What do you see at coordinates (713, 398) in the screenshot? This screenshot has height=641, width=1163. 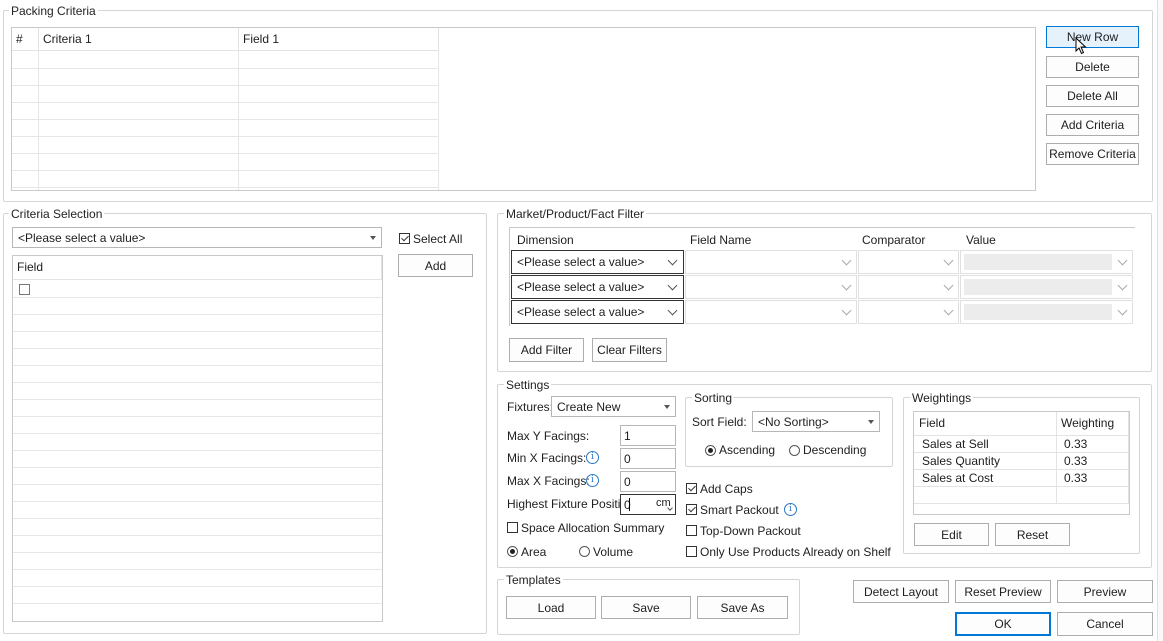 I see `sorting-title: Sorting` at bounding box center [713, 398].